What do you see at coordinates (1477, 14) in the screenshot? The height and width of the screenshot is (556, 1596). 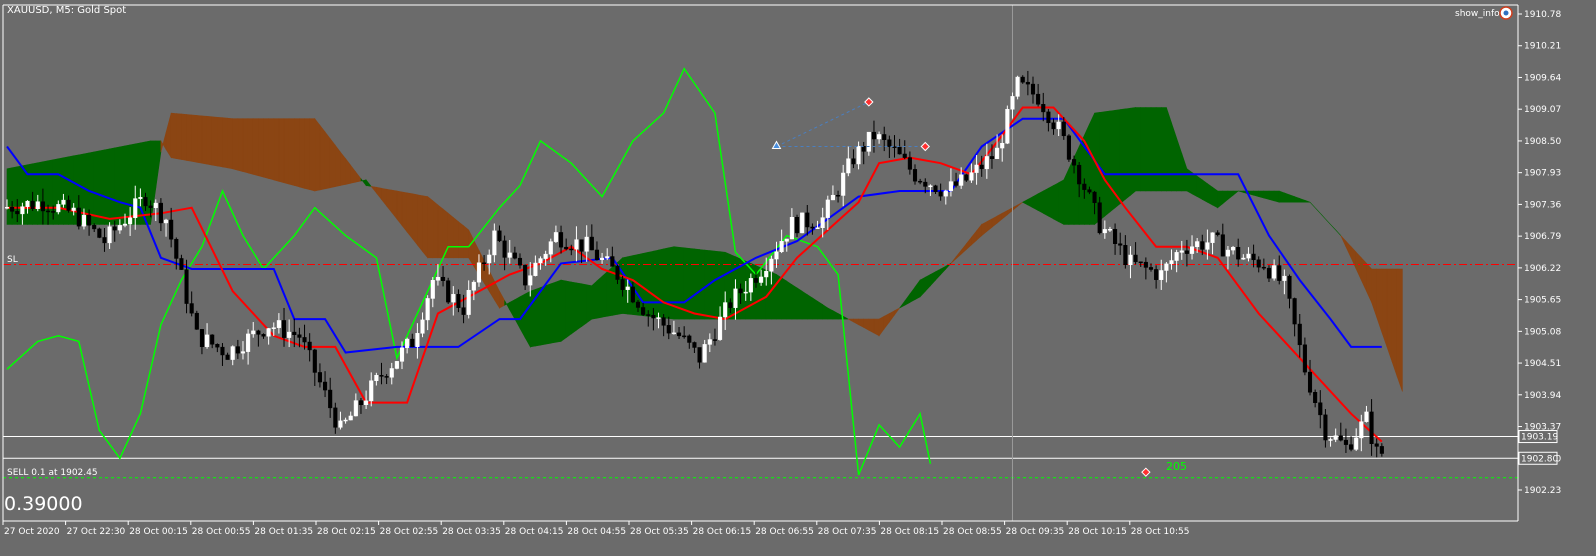 I see `show-info-label: show_info` at bounding box center [1477, 14].